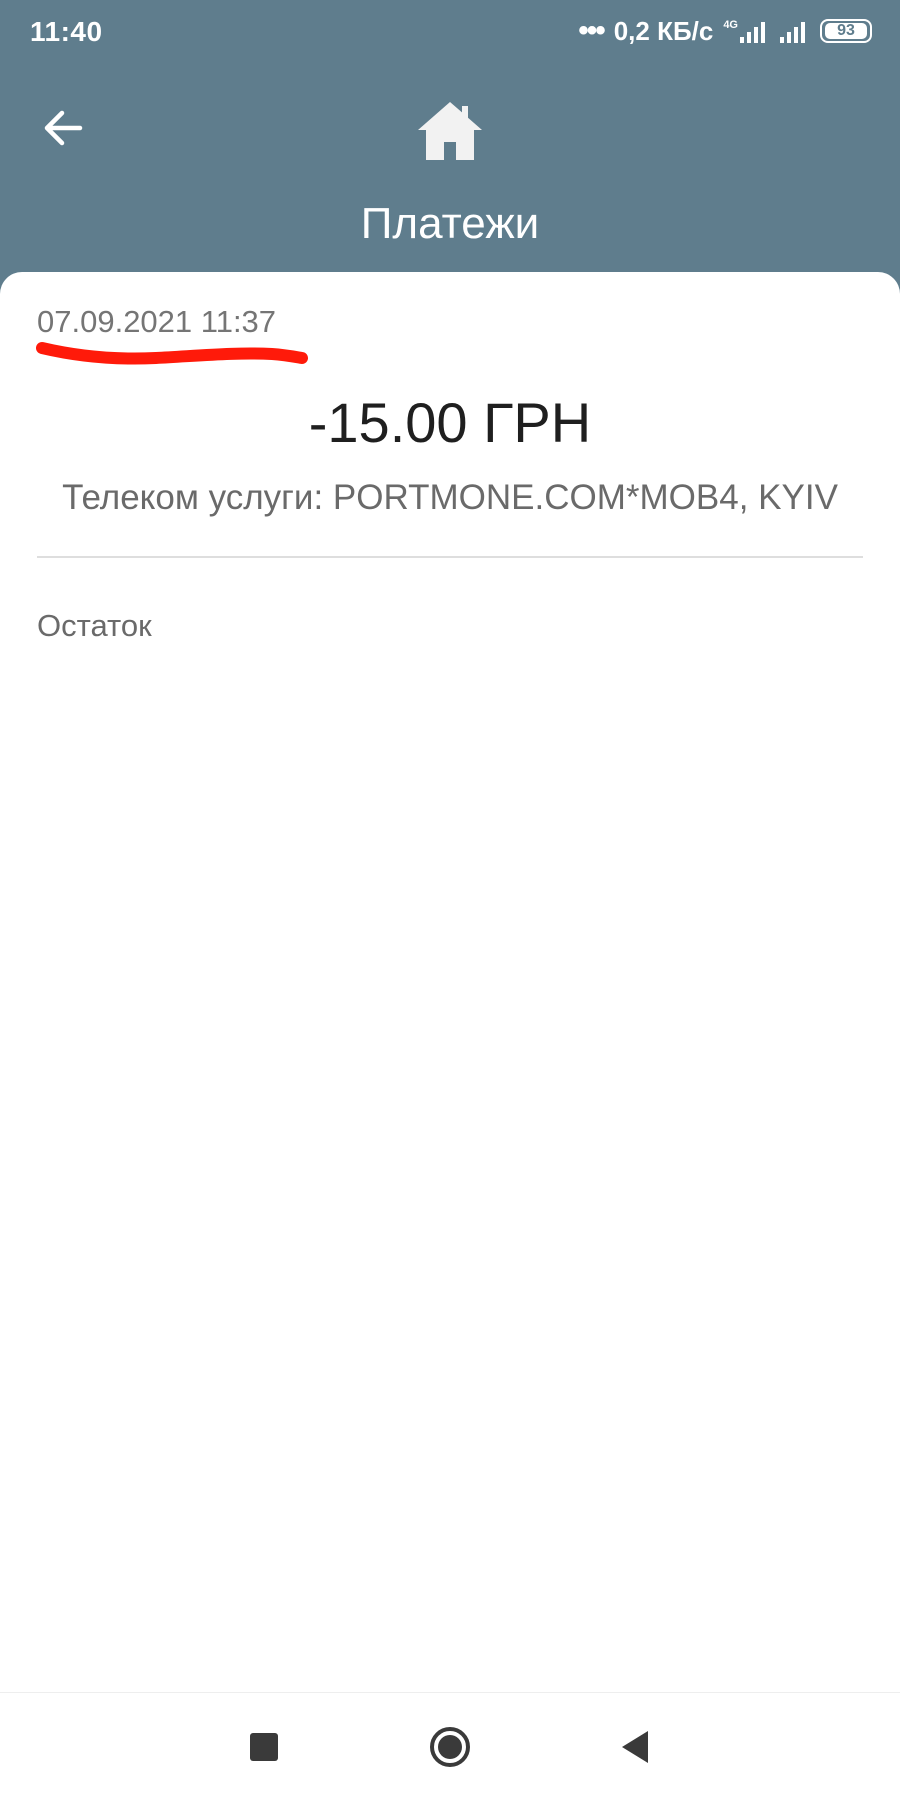 Image resolution: width=900 pixels, height=1800 pixels. I want to click on page-title: Платежи, so click(450, 223).